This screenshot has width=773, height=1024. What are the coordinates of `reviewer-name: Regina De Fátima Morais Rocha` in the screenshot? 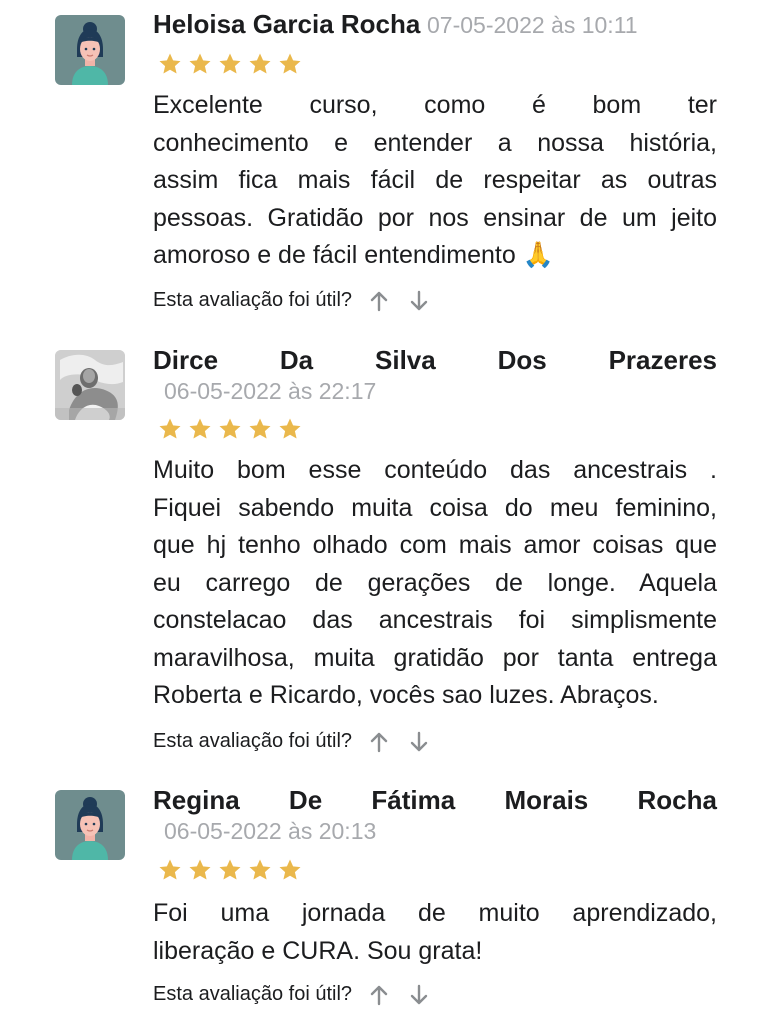 It's located at (435, 800).